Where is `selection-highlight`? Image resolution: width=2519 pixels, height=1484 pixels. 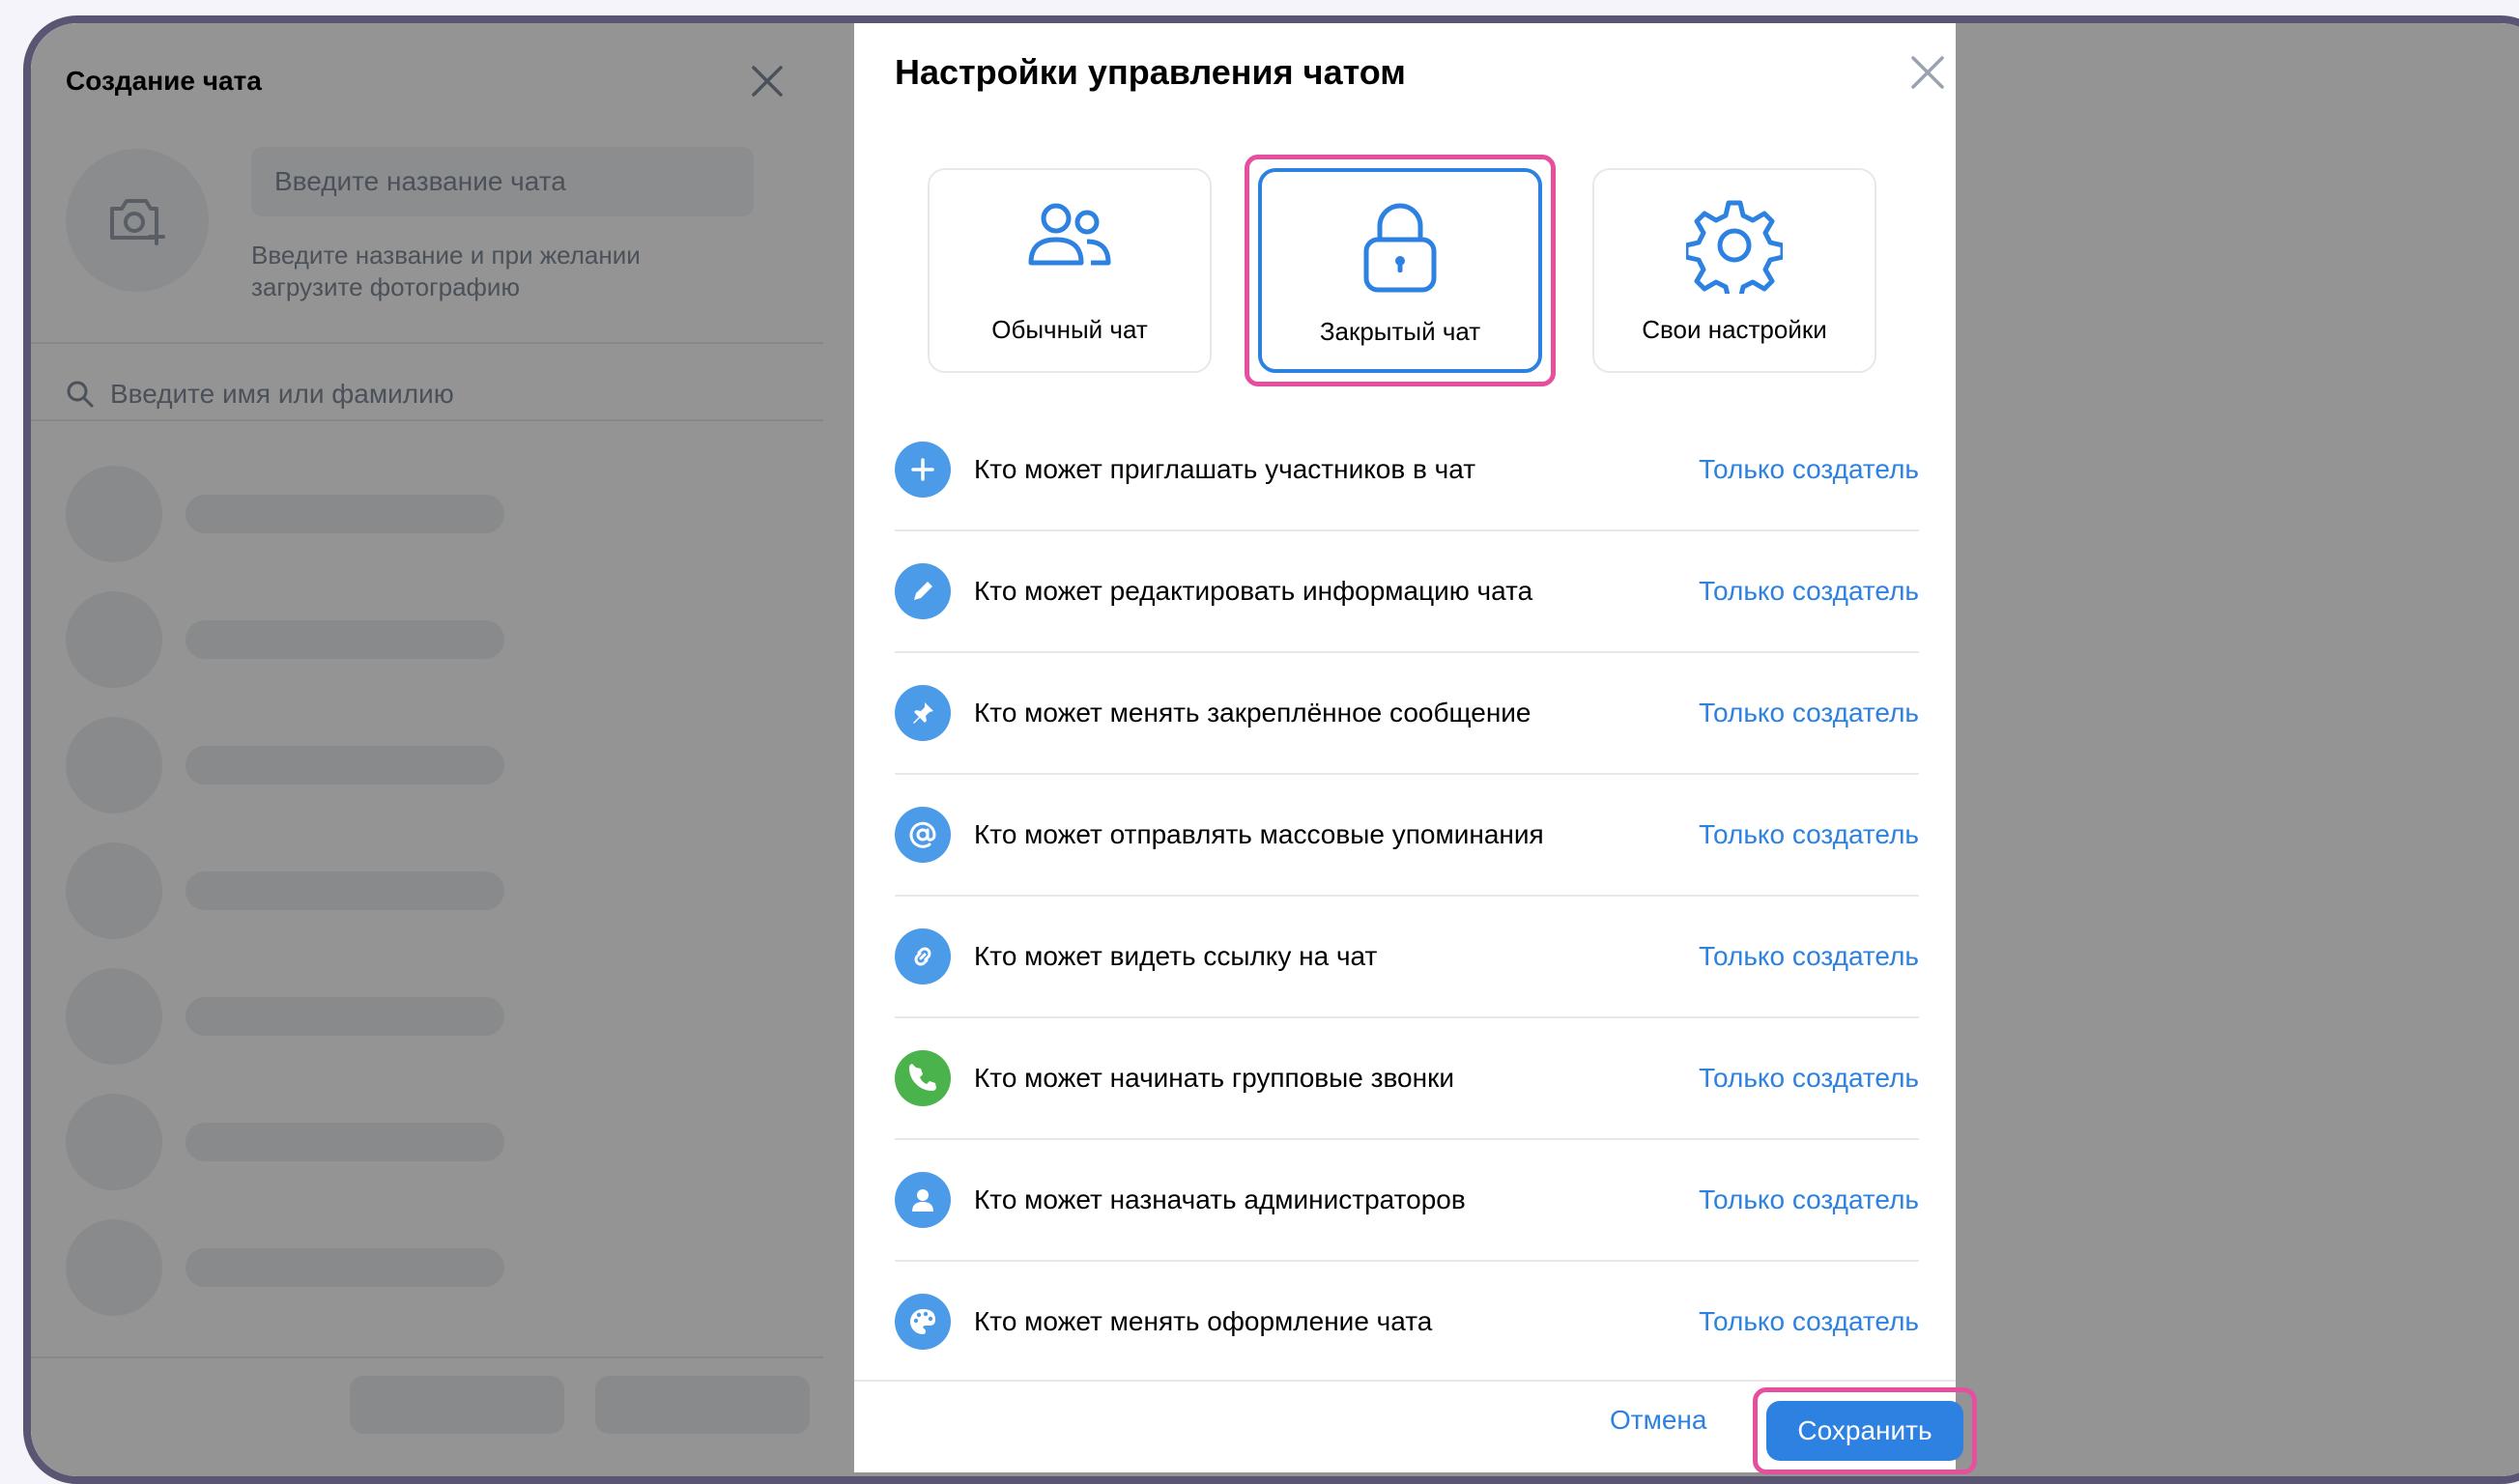
selection-highlight is located at coordinates (1401, 271).